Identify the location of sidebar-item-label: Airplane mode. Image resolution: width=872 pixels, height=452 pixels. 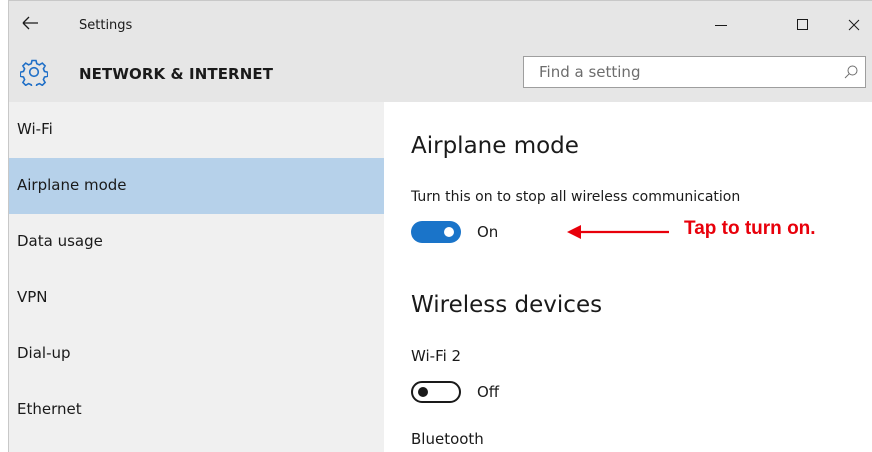
(72, 185).